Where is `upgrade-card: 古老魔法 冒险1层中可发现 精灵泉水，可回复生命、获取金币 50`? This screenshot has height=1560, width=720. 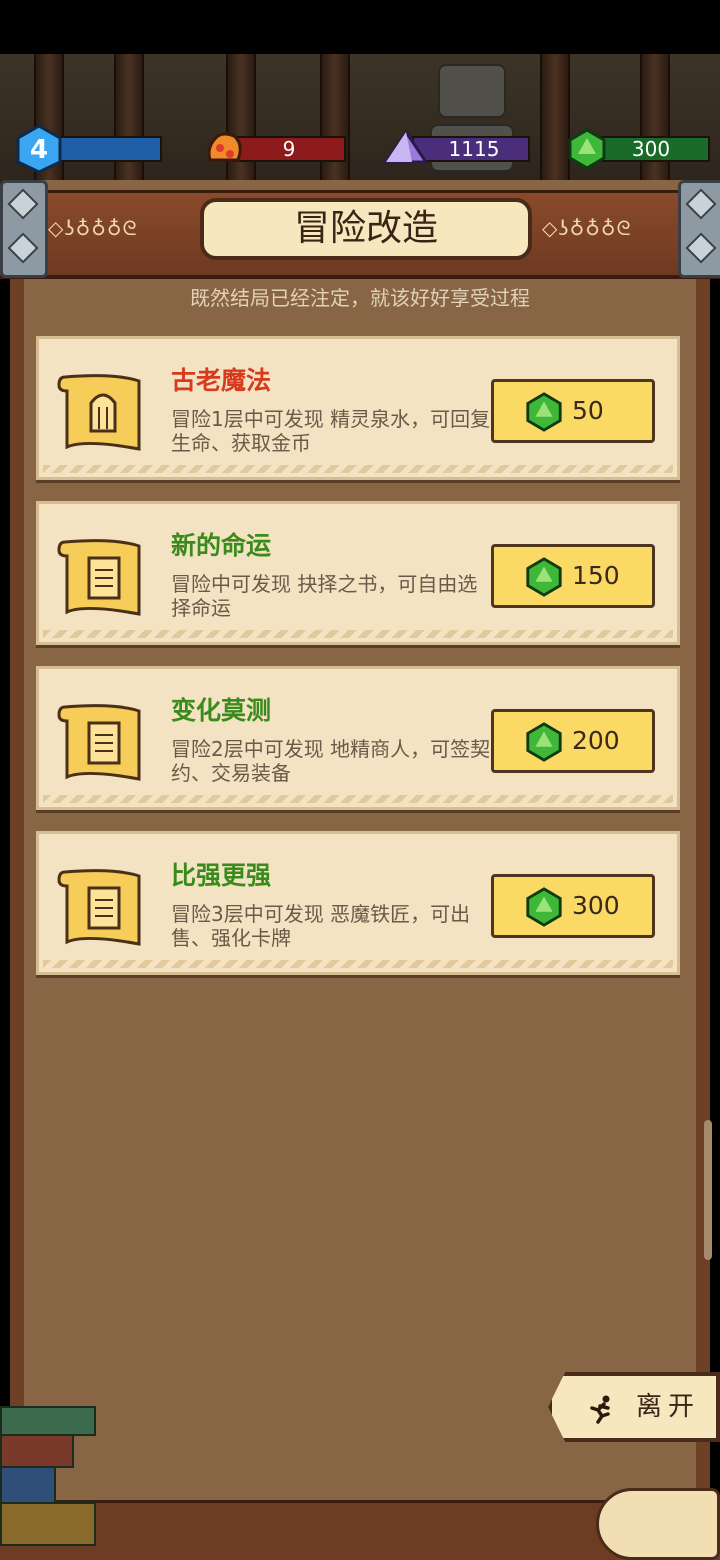
upgrade-card: 古老魔法 冒险1层中可发现 精灵泉水，可回复生命、获取金币 50 is located at coordinates (358, 408).